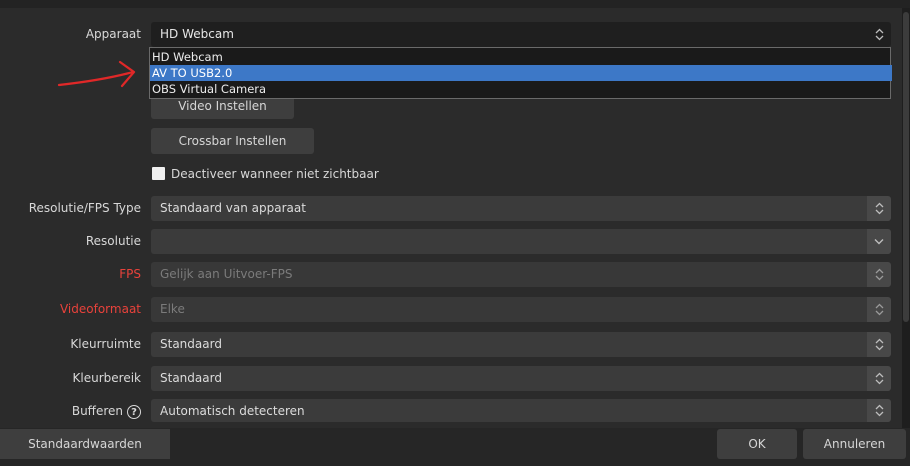  Describe the element at coordinates (100, 309) in the screenshot. I see `video-format-label: Videoformaat` at that location.